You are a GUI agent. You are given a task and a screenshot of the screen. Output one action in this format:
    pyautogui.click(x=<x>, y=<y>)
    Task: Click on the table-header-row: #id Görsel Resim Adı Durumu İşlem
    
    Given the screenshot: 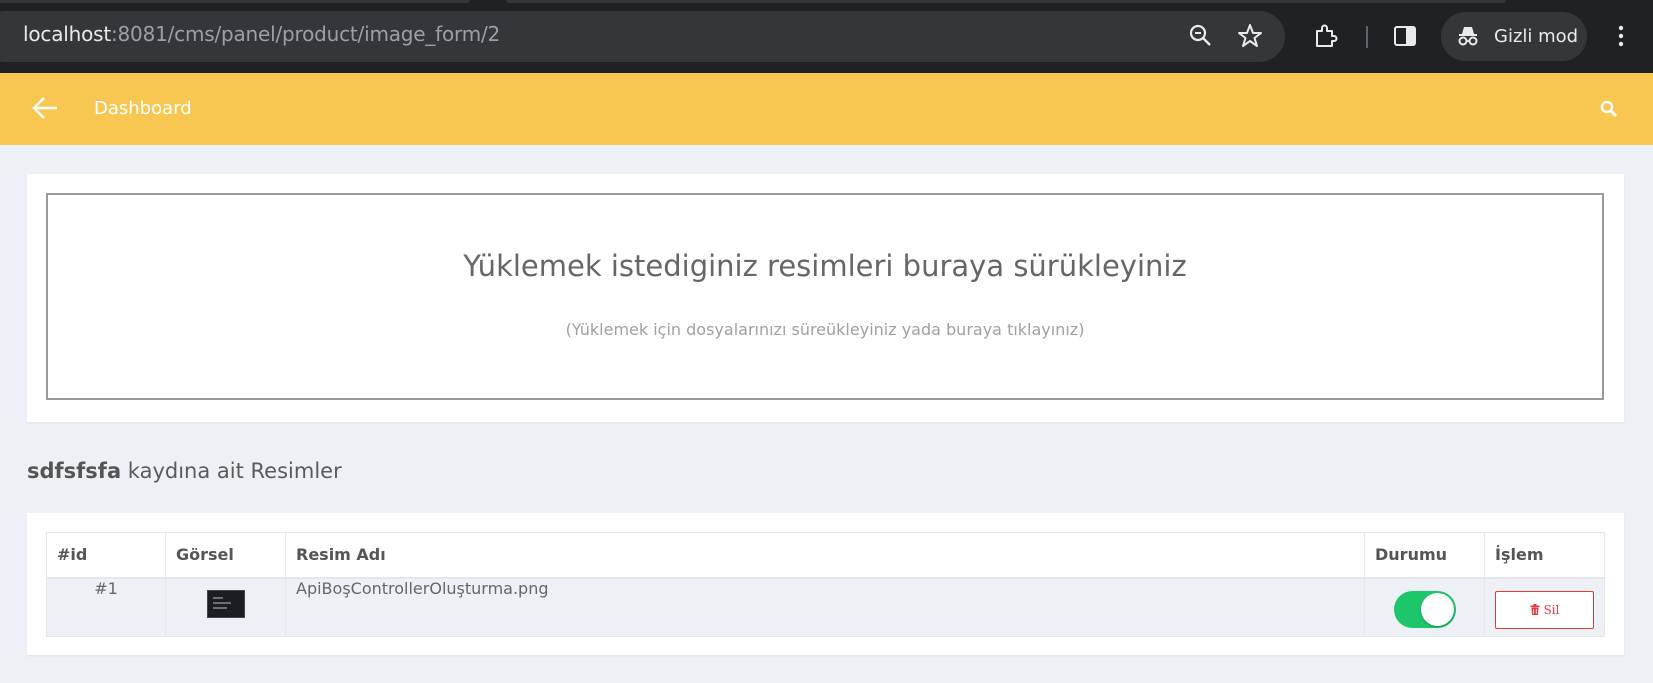 What is the action you would take?
    pyautogui.click(x=825, y=555)
    